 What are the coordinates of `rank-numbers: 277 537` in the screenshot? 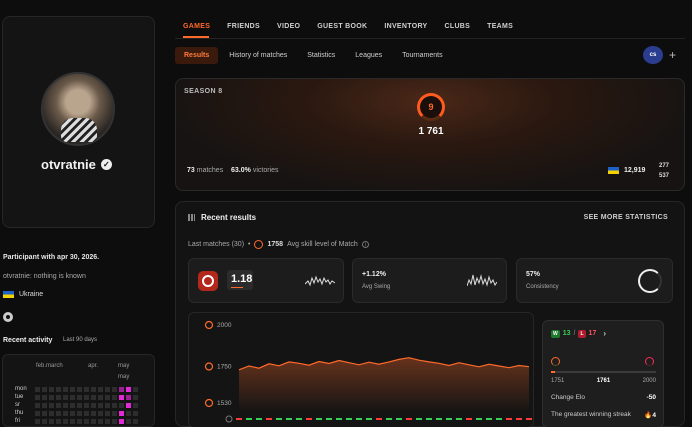 It's located at (664, 171).